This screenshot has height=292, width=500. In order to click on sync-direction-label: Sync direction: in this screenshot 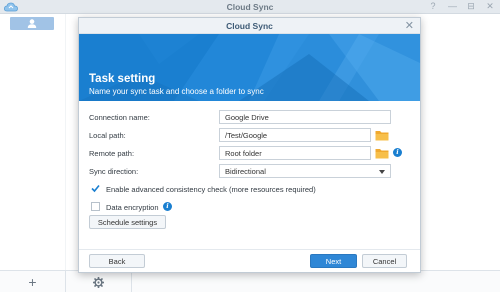, I will do `click(114, 171)`.